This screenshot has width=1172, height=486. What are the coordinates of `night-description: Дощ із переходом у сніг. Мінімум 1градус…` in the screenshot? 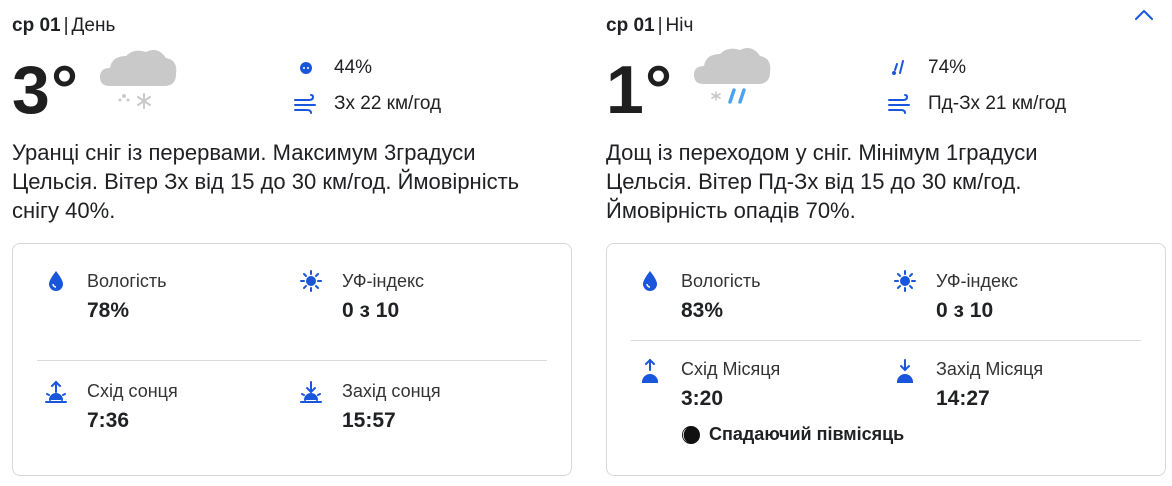 It's located at (822, 181).